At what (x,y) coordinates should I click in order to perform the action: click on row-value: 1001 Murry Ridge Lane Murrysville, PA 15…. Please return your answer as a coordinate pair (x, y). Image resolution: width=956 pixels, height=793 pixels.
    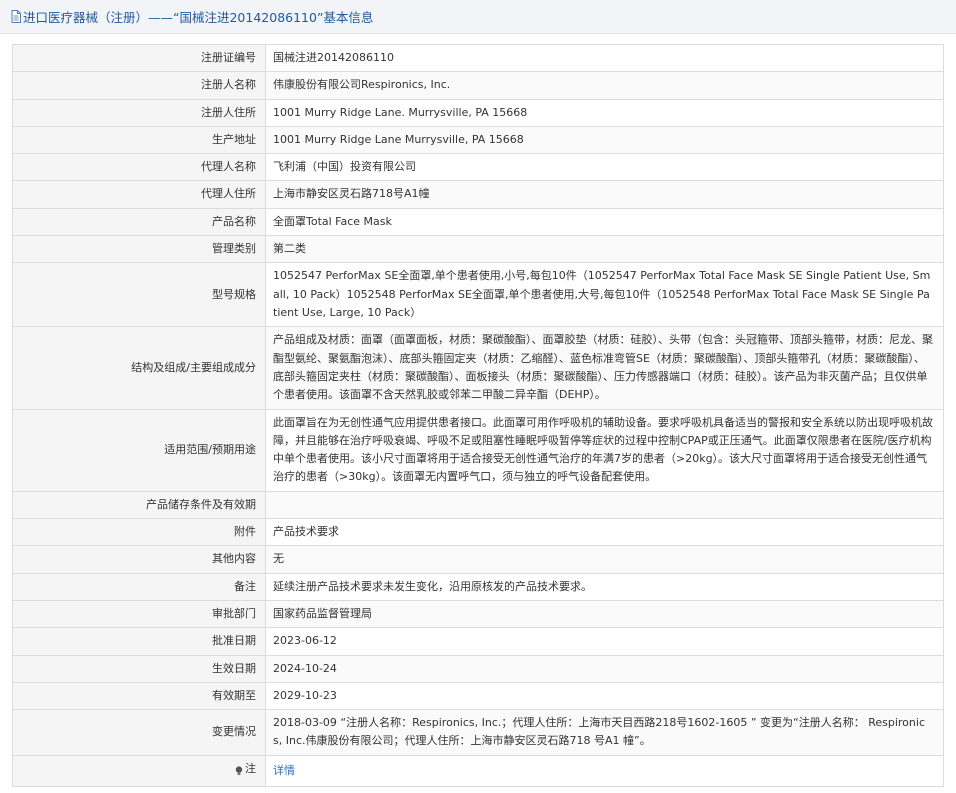
    Looking at the image, I should click on (604, 140).